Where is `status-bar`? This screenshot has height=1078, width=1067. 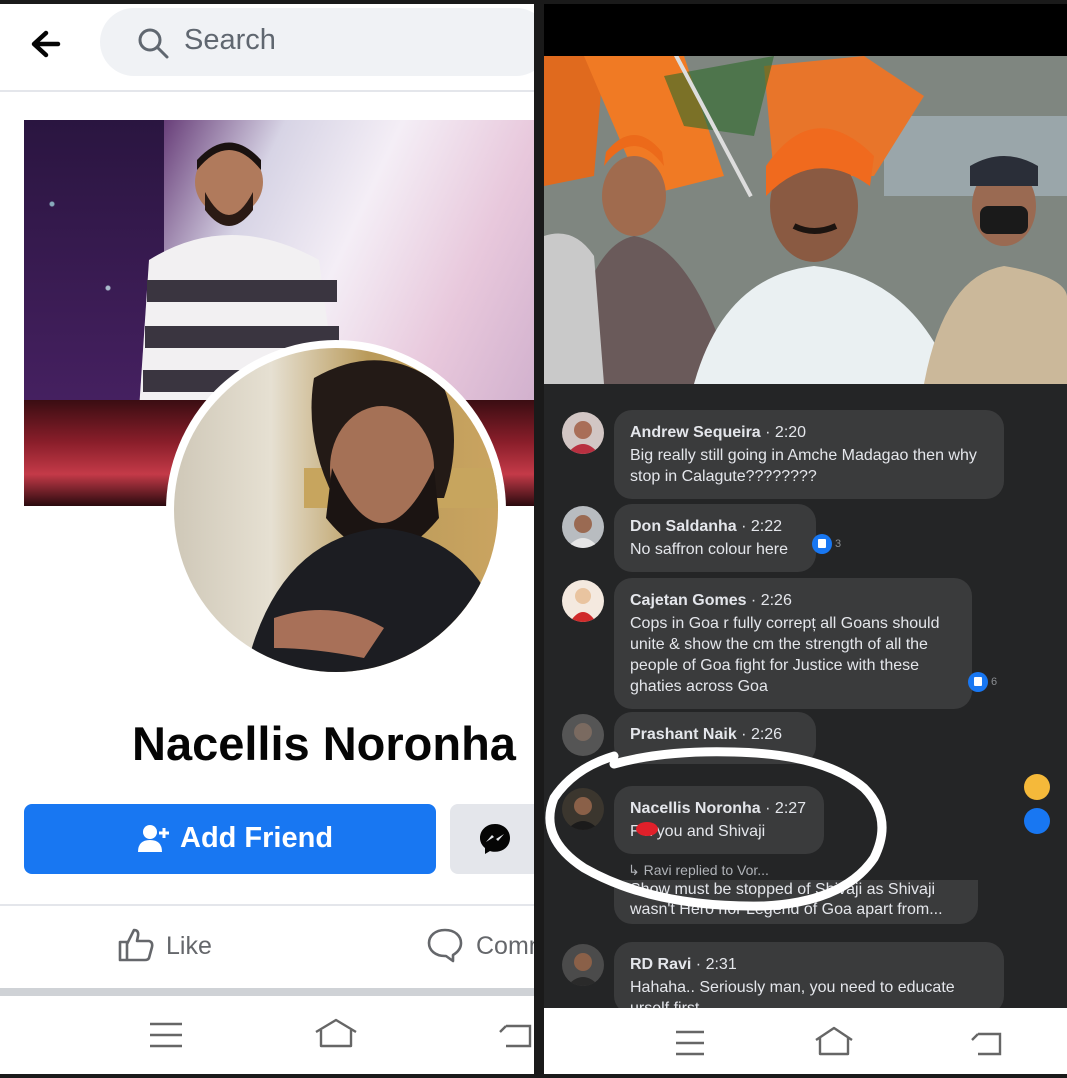
status-bar is located at coordinates (805, 30).